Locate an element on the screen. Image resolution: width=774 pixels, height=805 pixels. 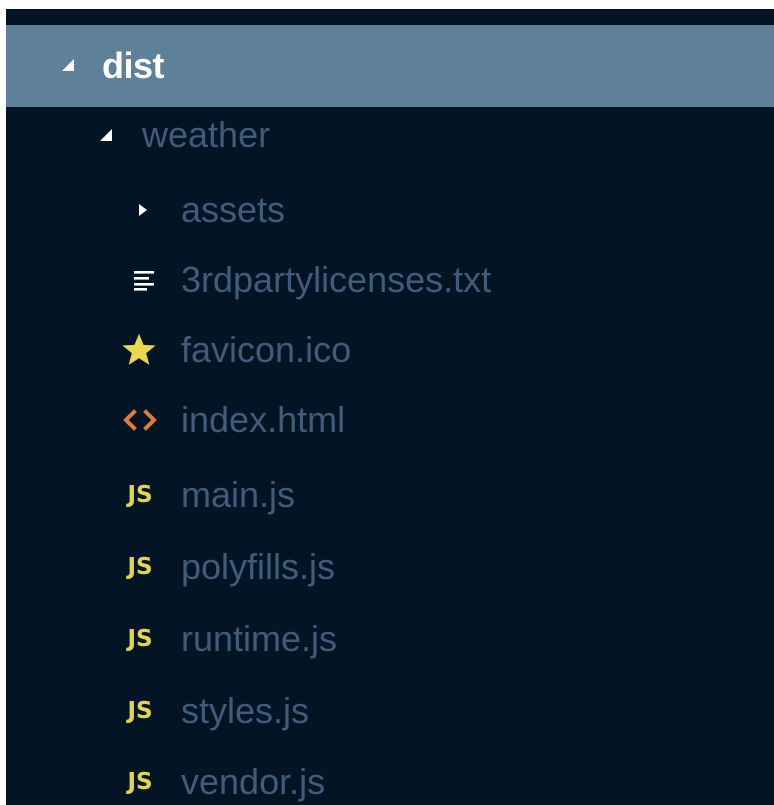
caret-collapsed-icon is located at coordinates (143, 210).